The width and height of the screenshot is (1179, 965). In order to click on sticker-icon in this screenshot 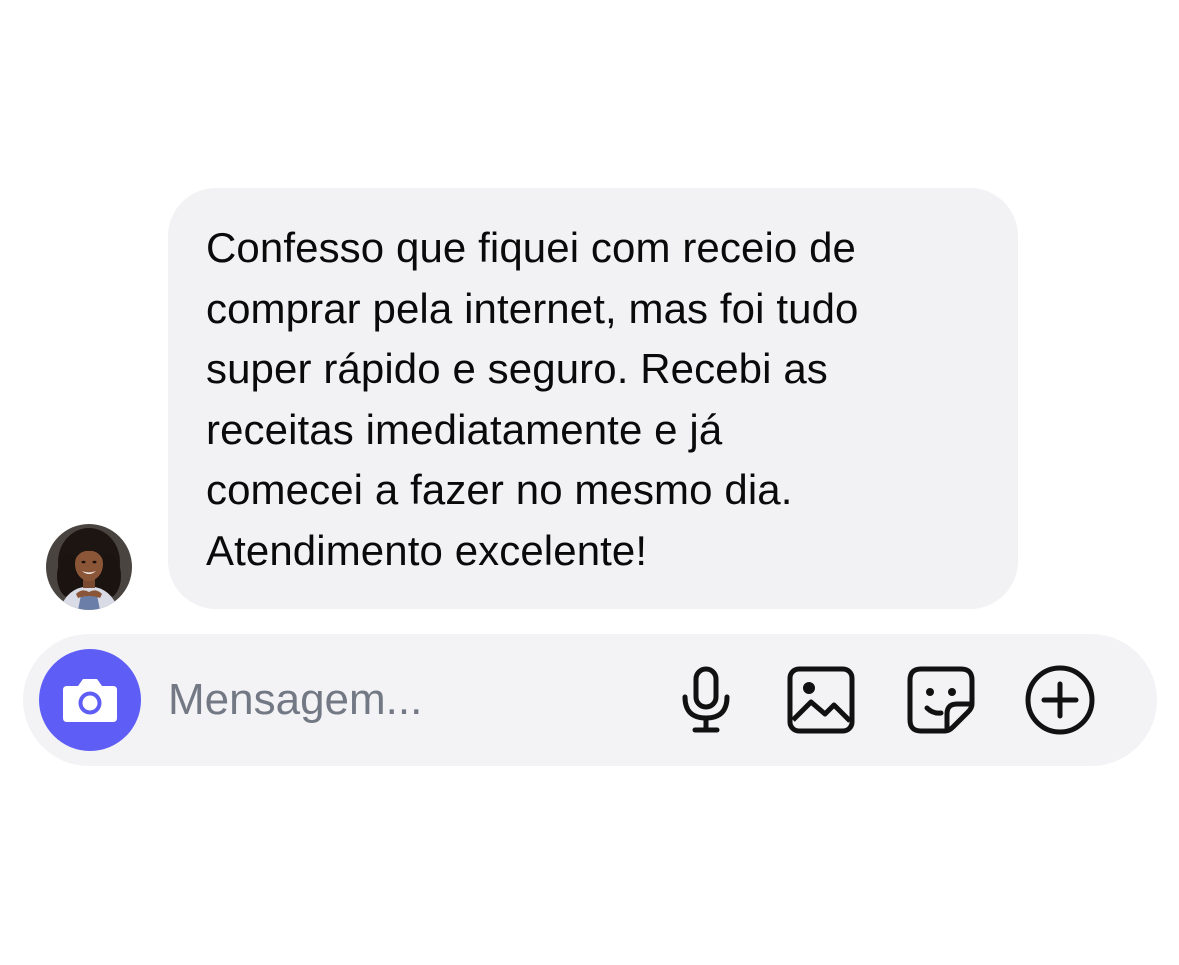, I will do `click(941, 700)`.